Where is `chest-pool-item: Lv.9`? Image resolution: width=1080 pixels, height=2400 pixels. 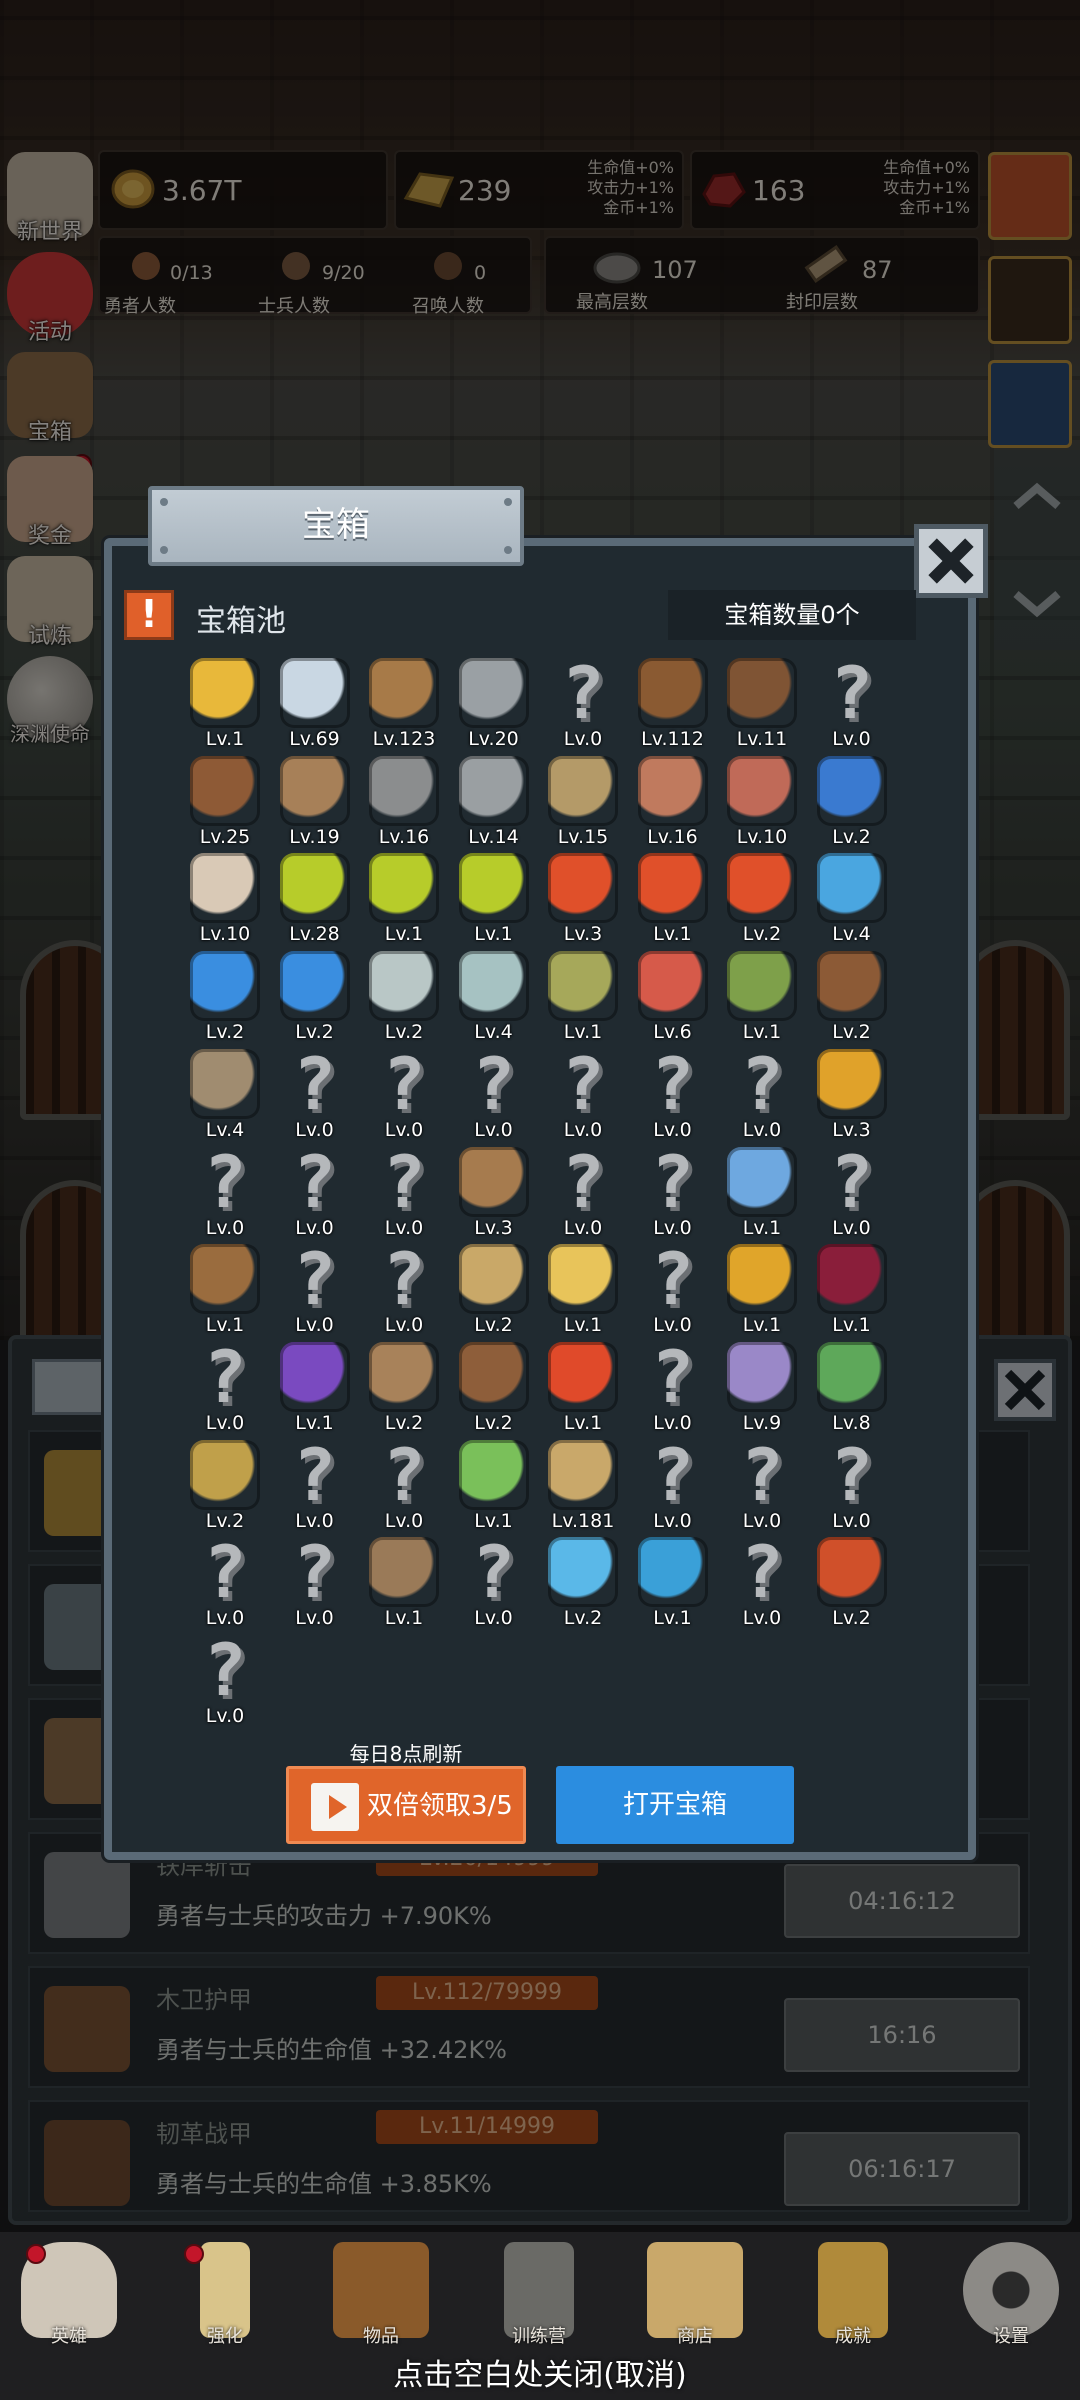 chest-pool-item: Lv.9 is located at coordinates (762, 1389).